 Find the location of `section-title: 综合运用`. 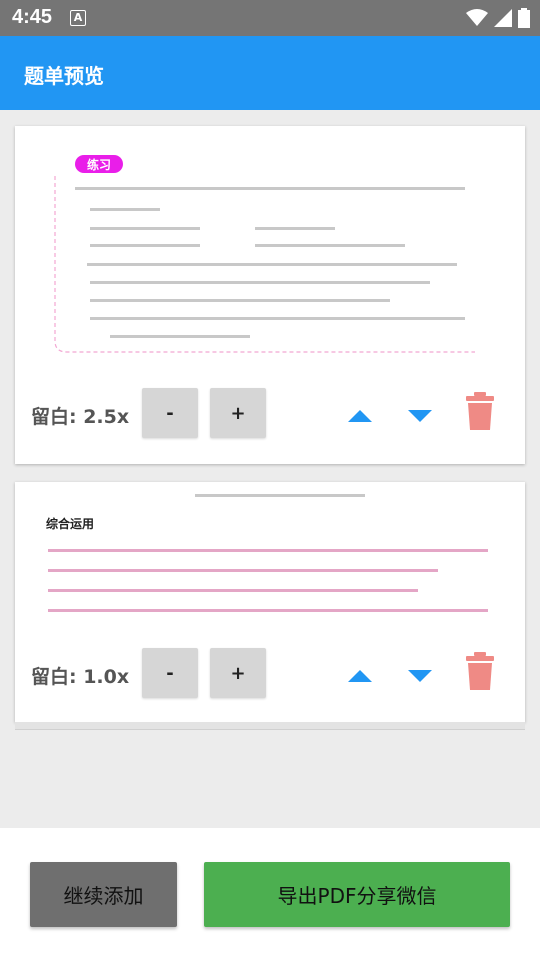

section-title: 综合运用 is located at coordinates (70, 523).